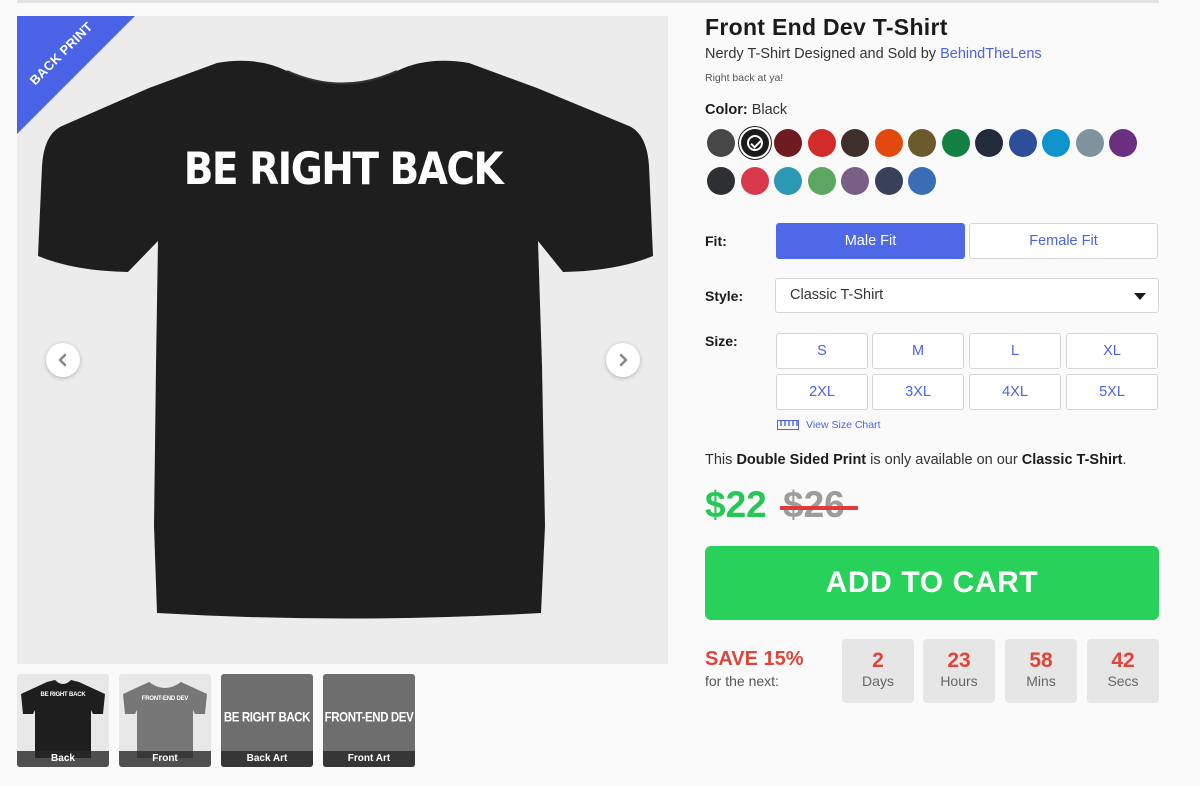 The width and height of the screenshot is (1200, 786). What do you see at coordinates (63, 720) in the screenshot?
I see `thumbnail-back: BE RIGHT BACK Back` at bounding box center [63, 720].